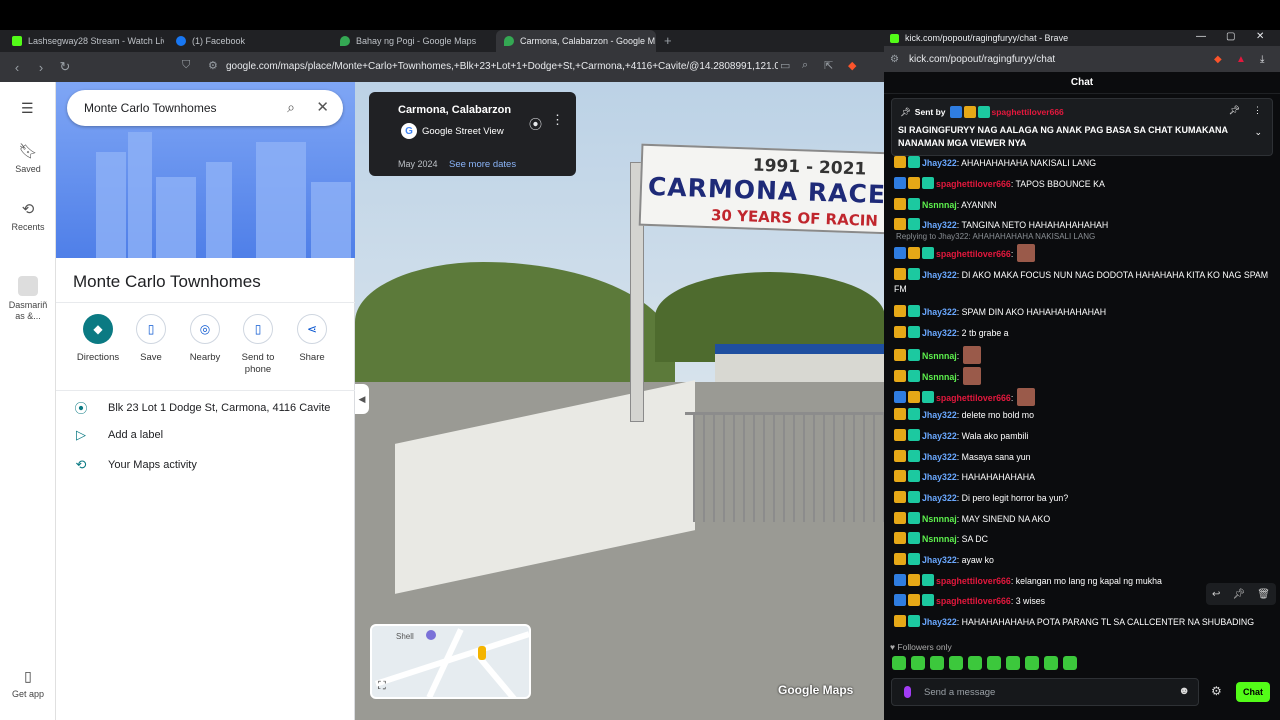 The width and height of the screenshot is (1280, 720). What do you see at coordinates (1084, 477) in the screenshot?
I see `chat-message: Jhay322: HAHAHAHAHAHA` at bounding box center [1084, 477].